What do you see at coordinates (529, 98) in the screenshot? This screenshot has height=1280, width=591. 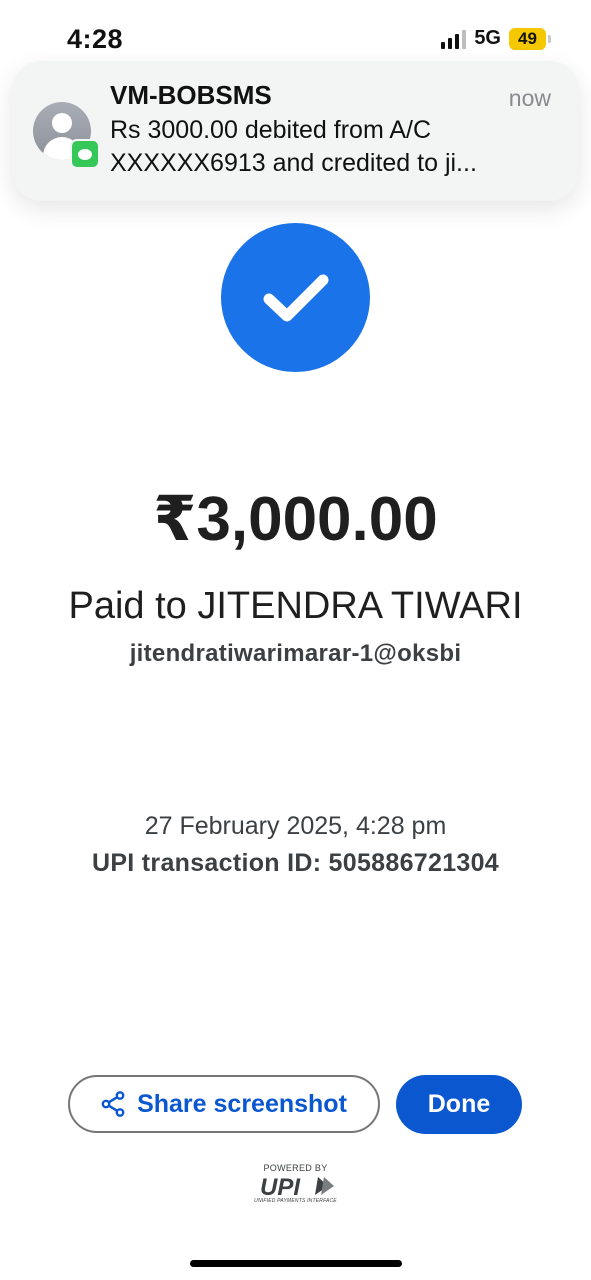 I see `notification-time: now` at bounding box center [529, 98].